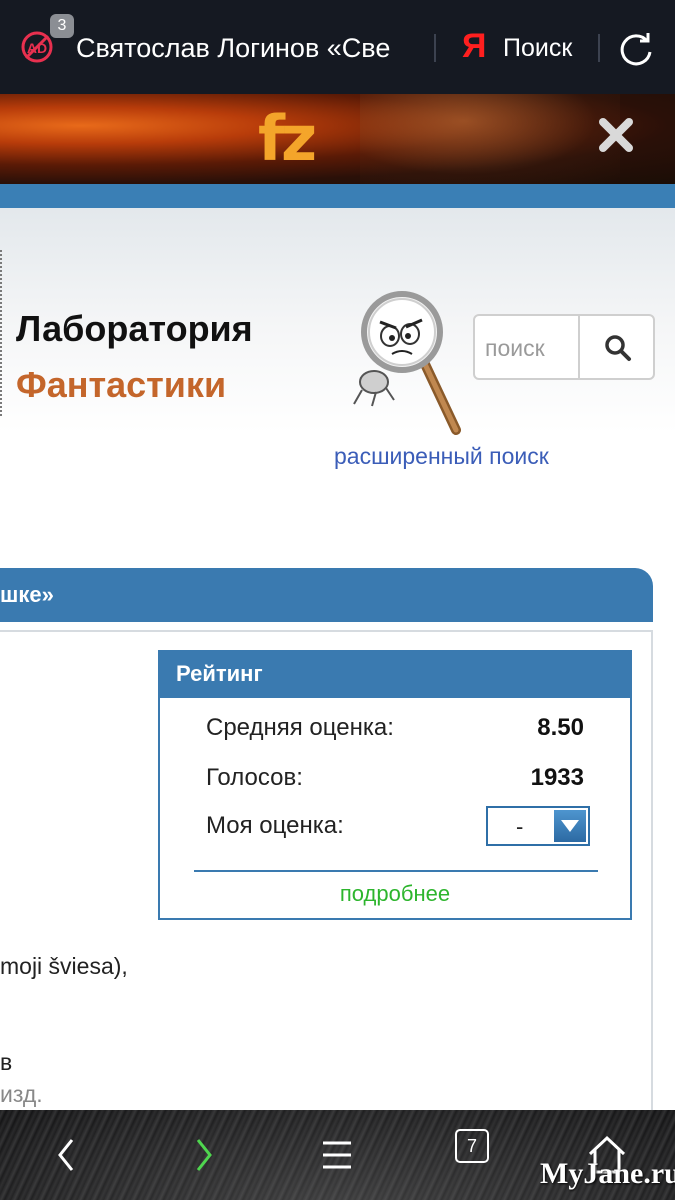 This screenshot has height=1200, width=675. What do you see at coordinates (607, 1173) in the screenshot?
I see `watermark: MyJane.ru` at bounding box center [607, 1173].